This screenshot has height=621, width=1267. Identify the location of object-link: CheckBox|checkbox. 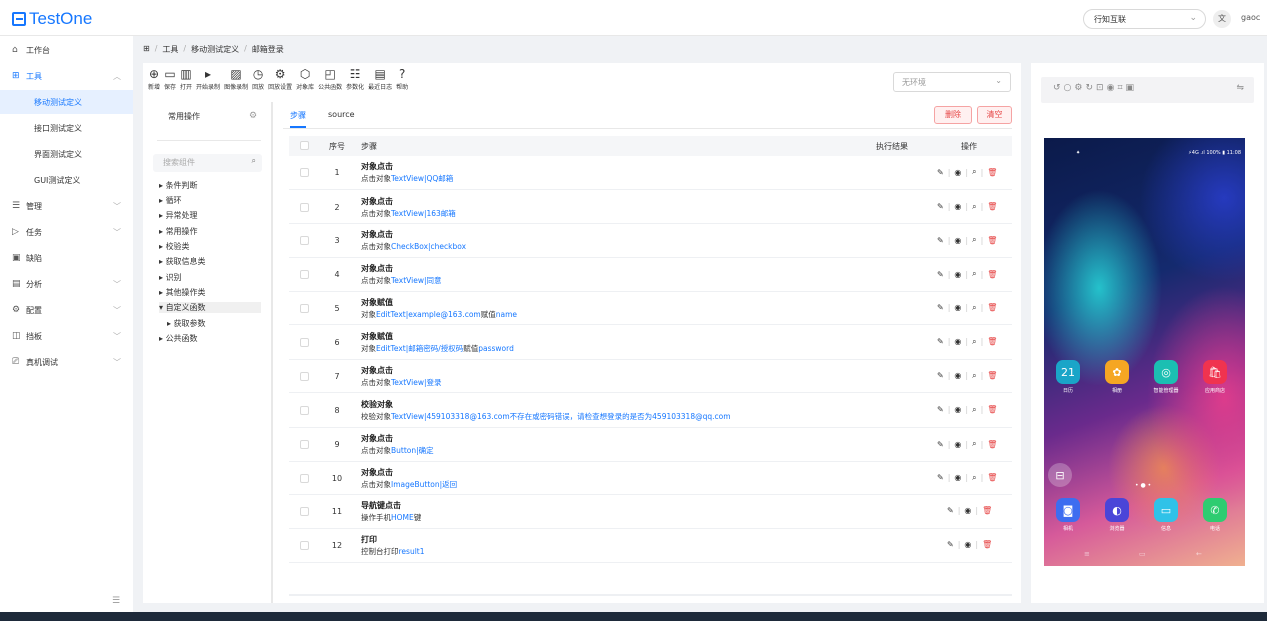
(428, 246).